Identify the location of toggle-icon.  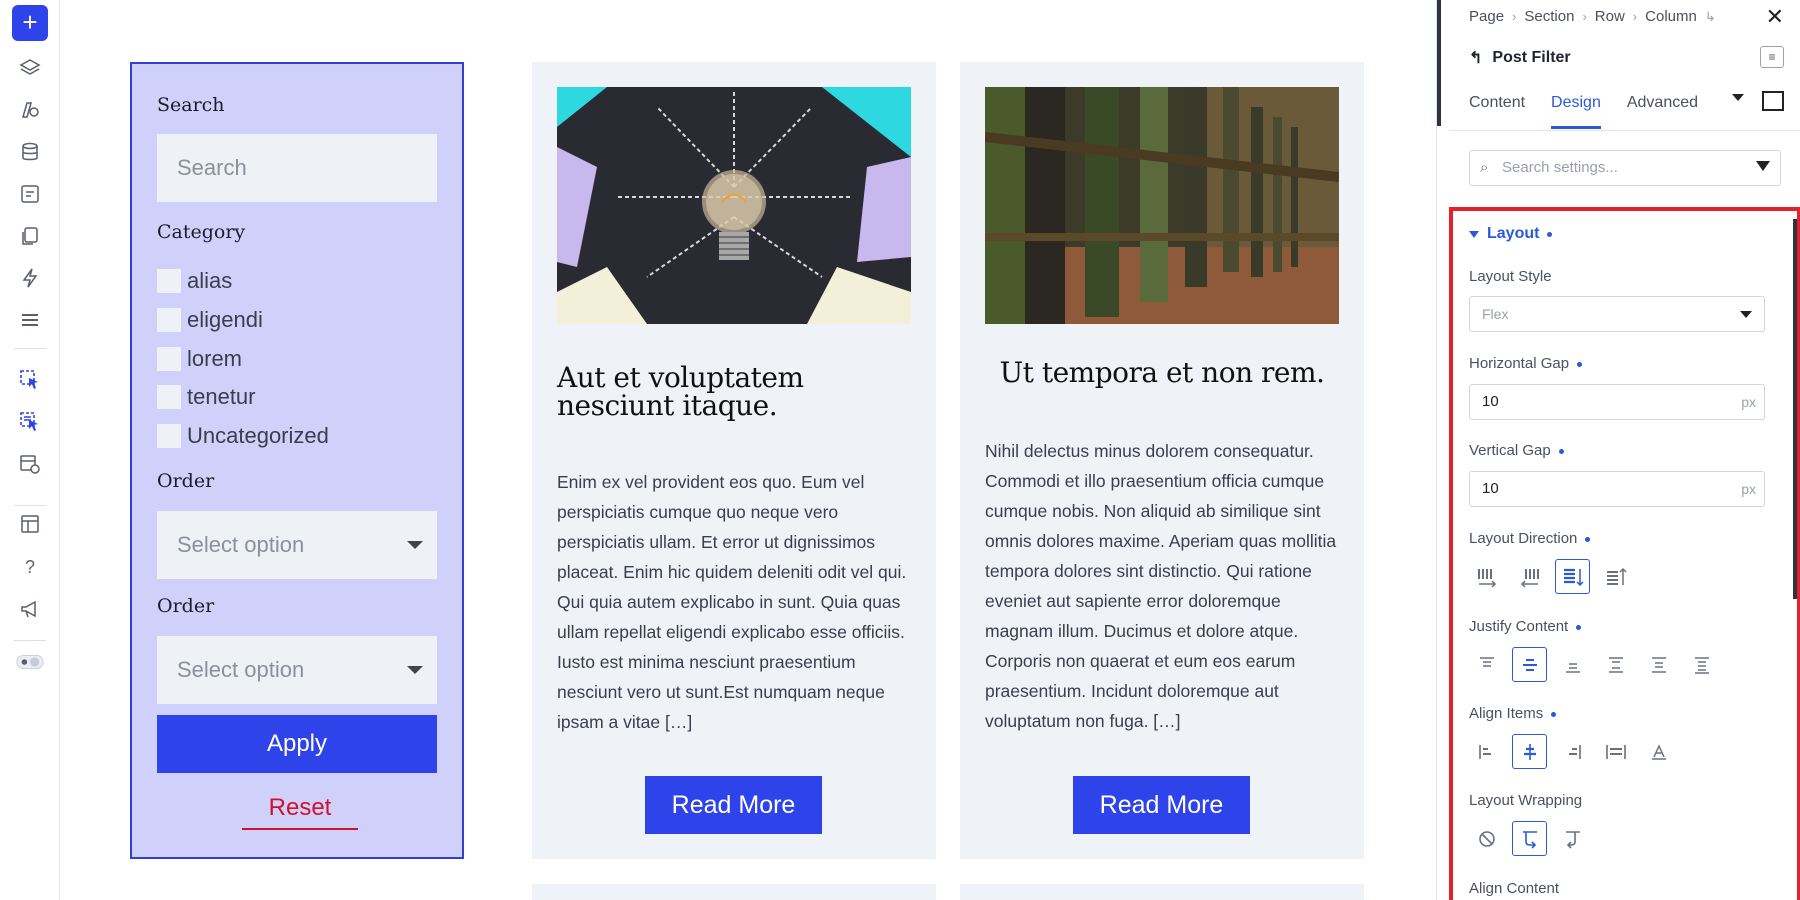
(30, 662).